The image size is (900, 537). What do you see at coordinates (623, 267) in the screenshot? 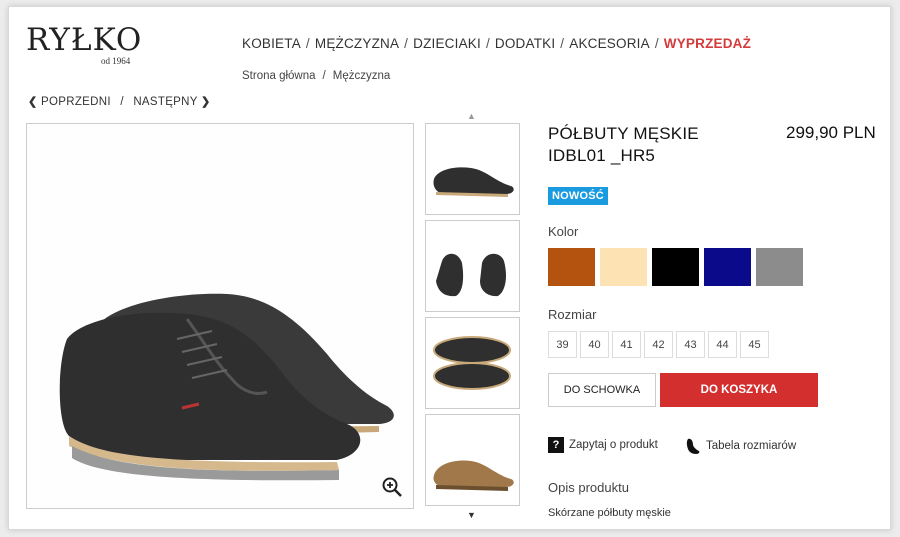
I see `color-swatch-beige` at bounding box center [623, 267].